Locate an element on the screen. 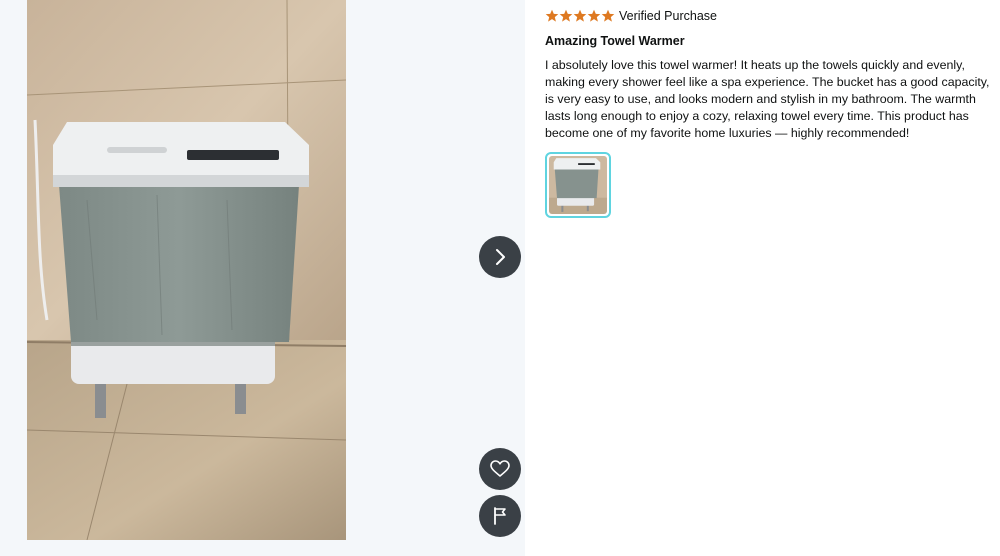  chevron-right-icon is located at coordinates (500, 257).